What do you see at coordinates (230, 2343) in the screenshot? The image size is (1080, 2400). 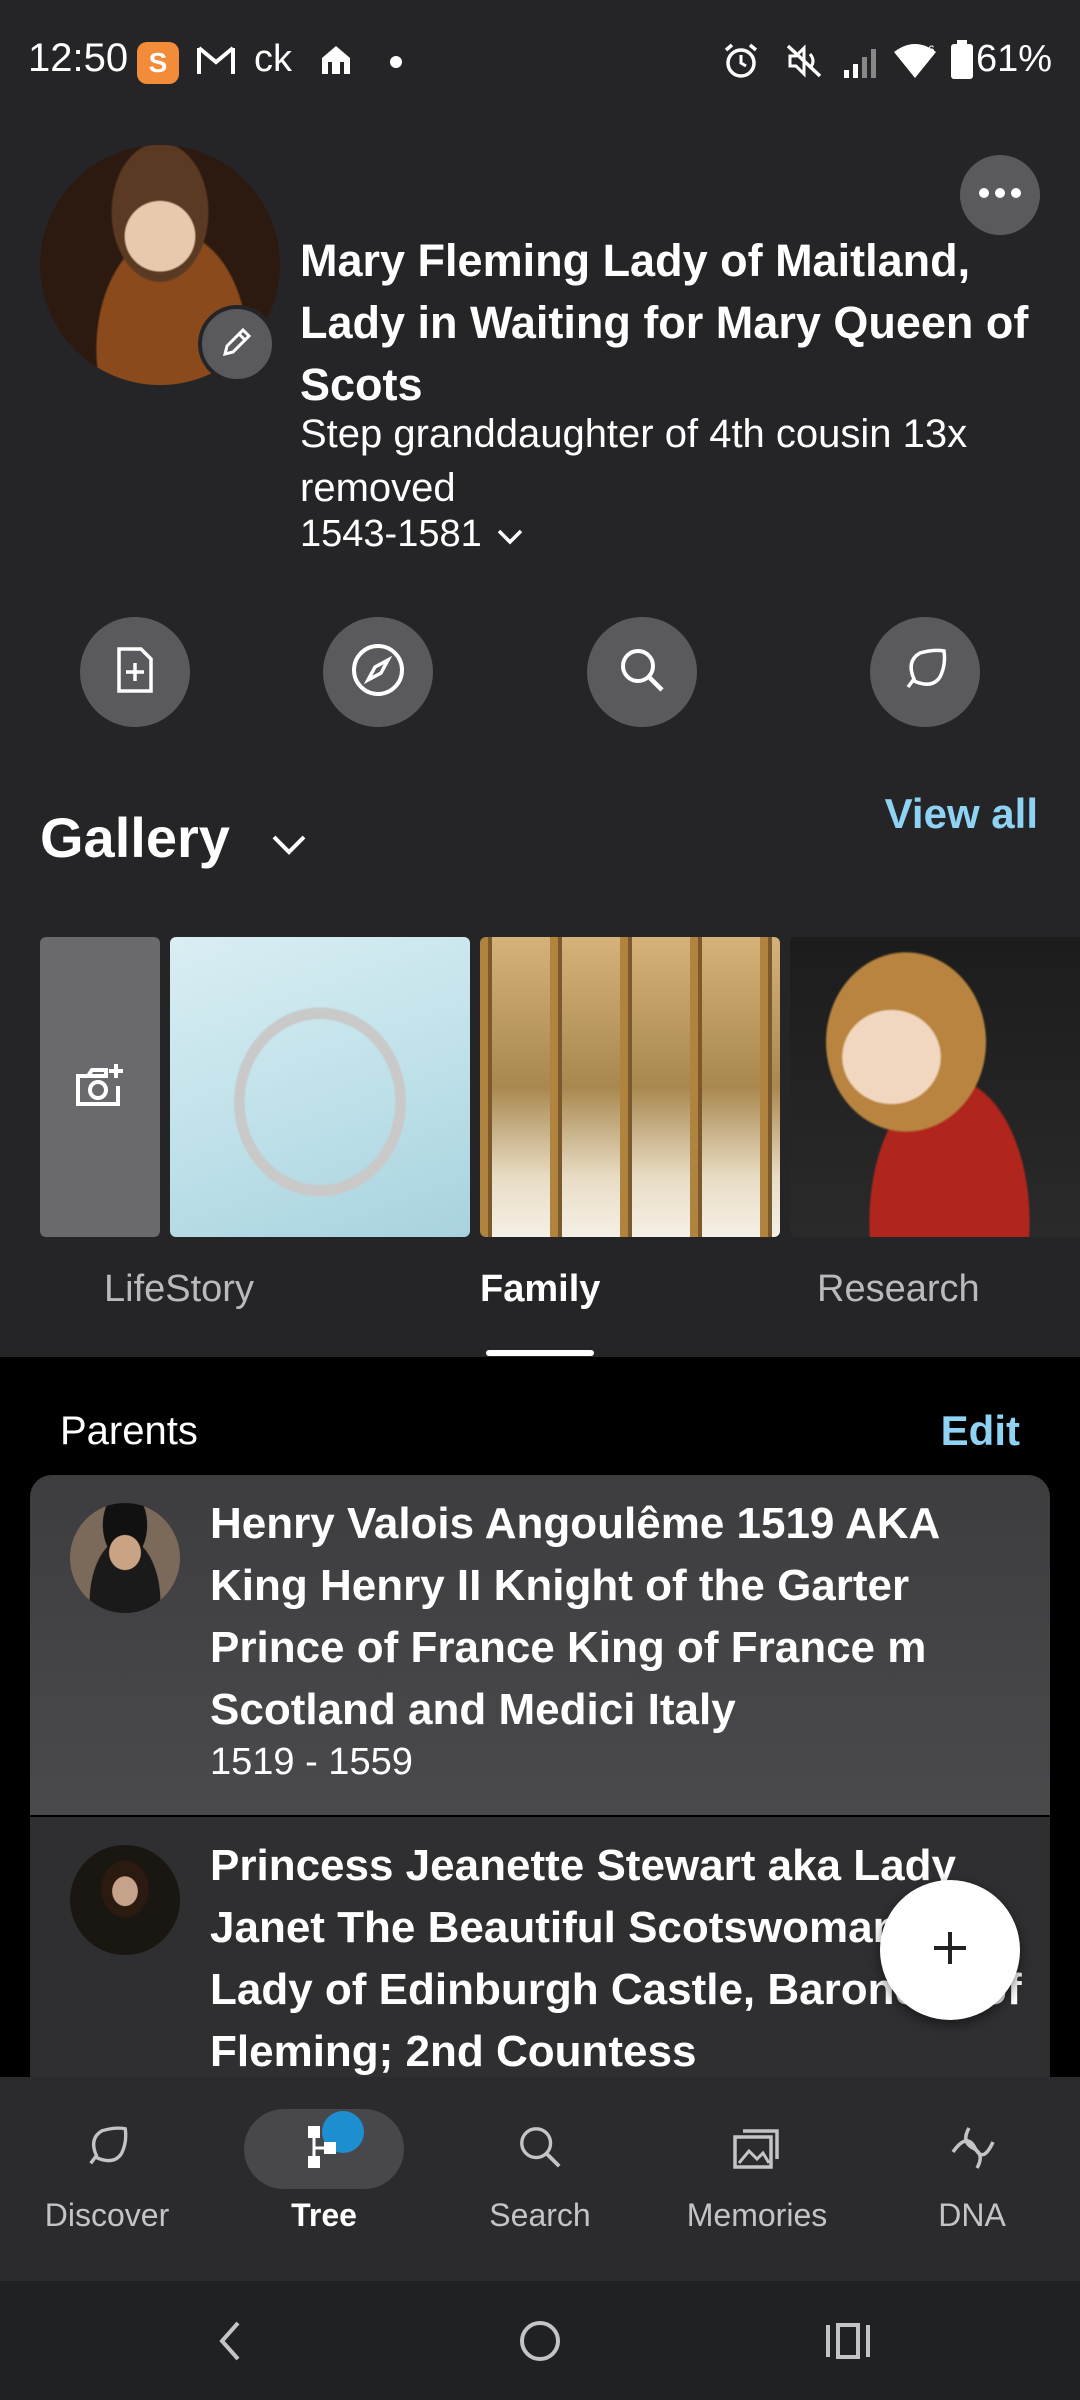 I see `back-icon` at bounding box center [230, 2343].